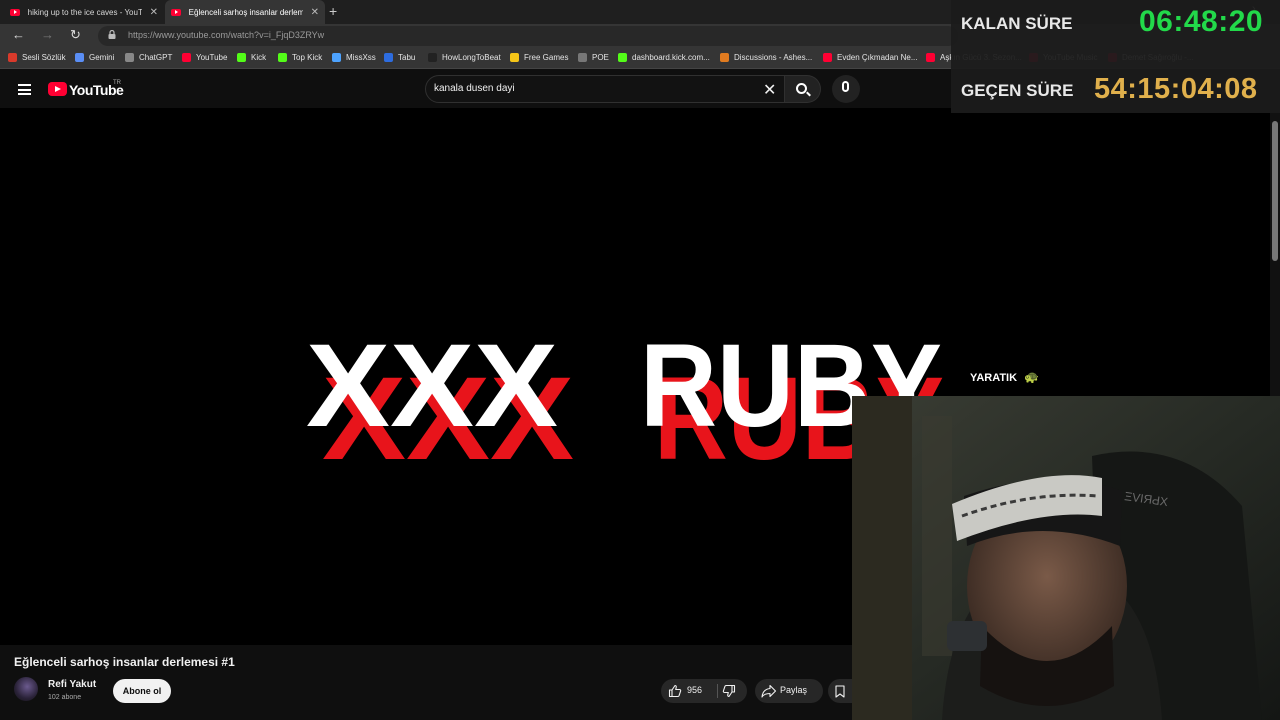 This screenshot has height=720, width=1280. I want to click on country-code: TR, so click(117, 83).